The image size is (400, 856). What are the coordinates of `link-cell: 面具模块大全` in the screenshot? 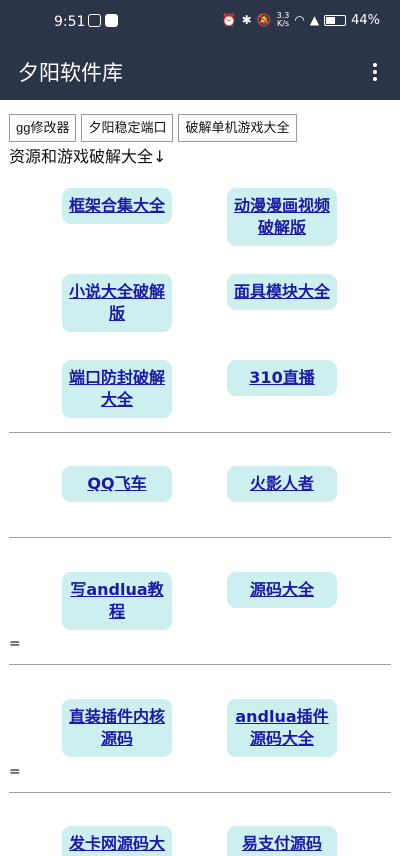 It's located at (282, 292).